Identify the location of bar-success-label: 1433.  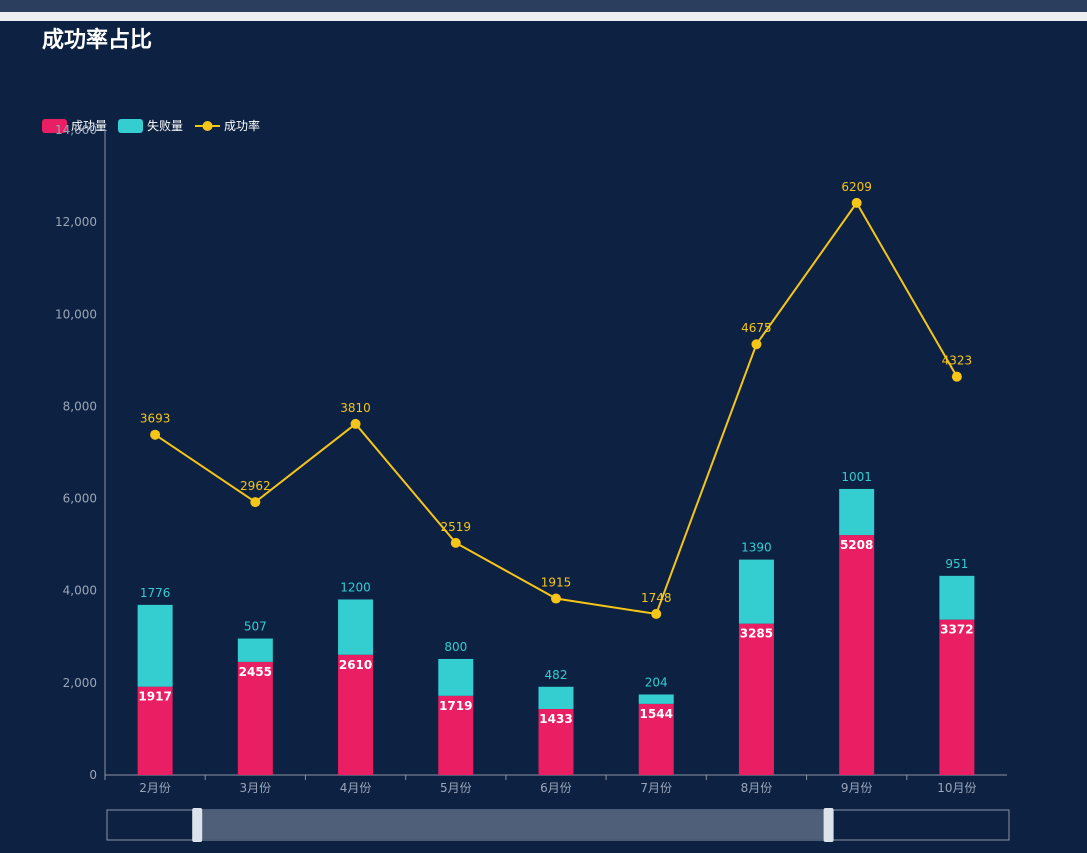
(555, 719).